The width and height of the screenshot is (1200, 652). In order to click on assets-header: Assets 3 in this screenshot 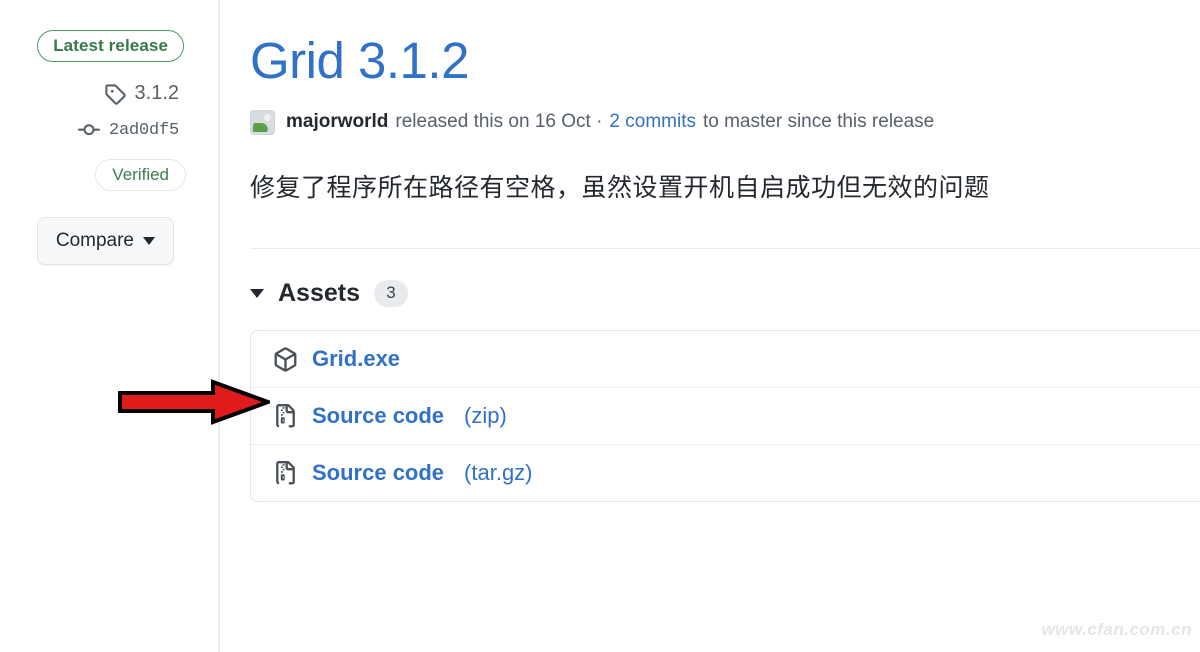, I will do `click(725, 293)`.